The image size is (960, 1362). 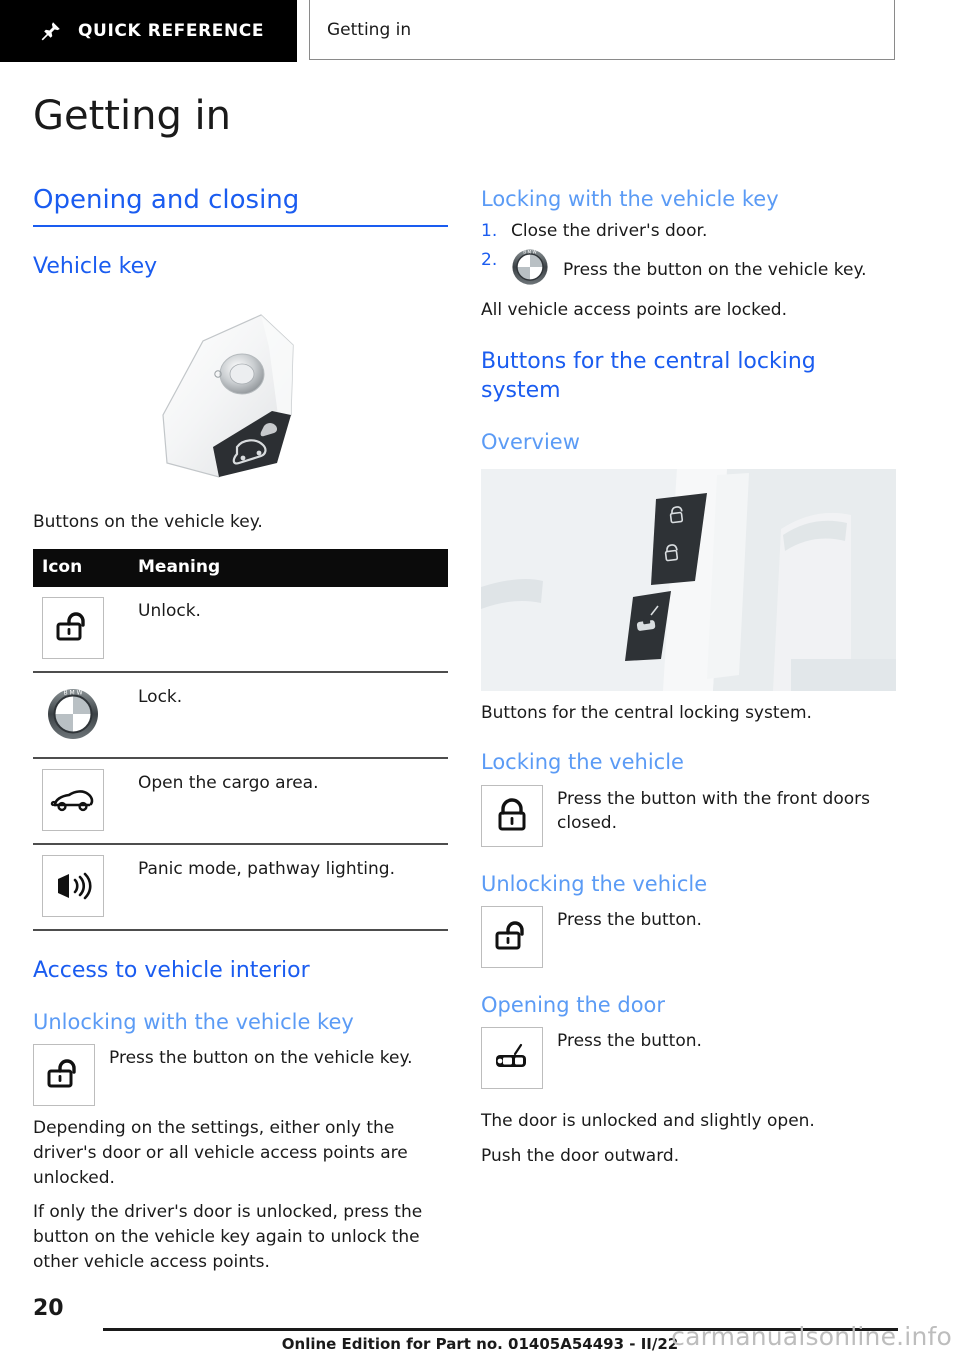 What do you see at coordinates (132, 116) in the screenshot?
I see `page-title: Getting in` at bounding box center [132, 116].